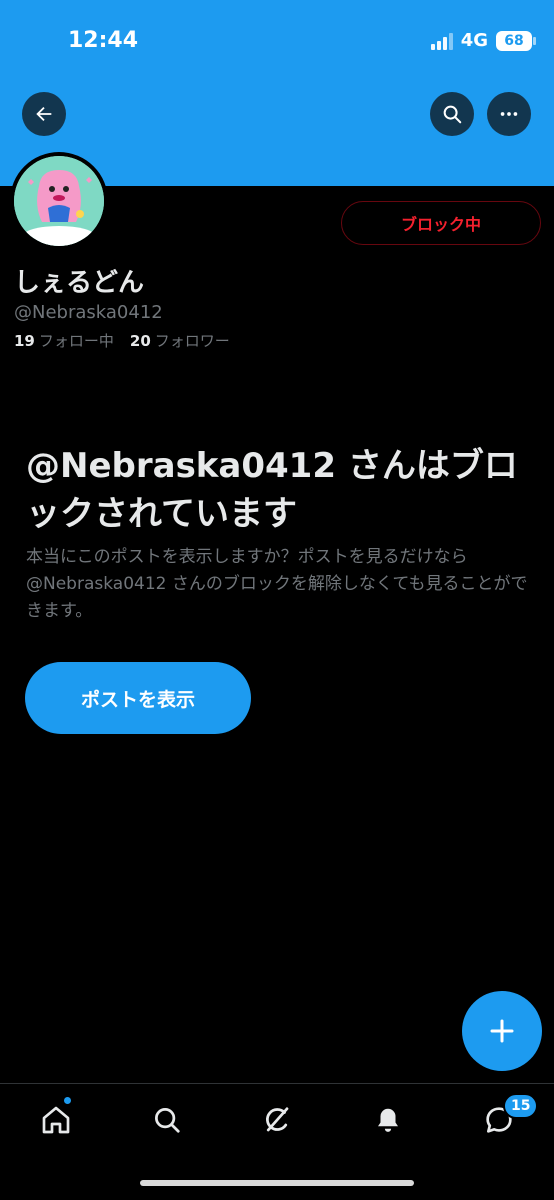 The image size is (554, 1200). Describe the element at coordinates (277, 1183) in the screenshot. I see `home-indicator` at that location.